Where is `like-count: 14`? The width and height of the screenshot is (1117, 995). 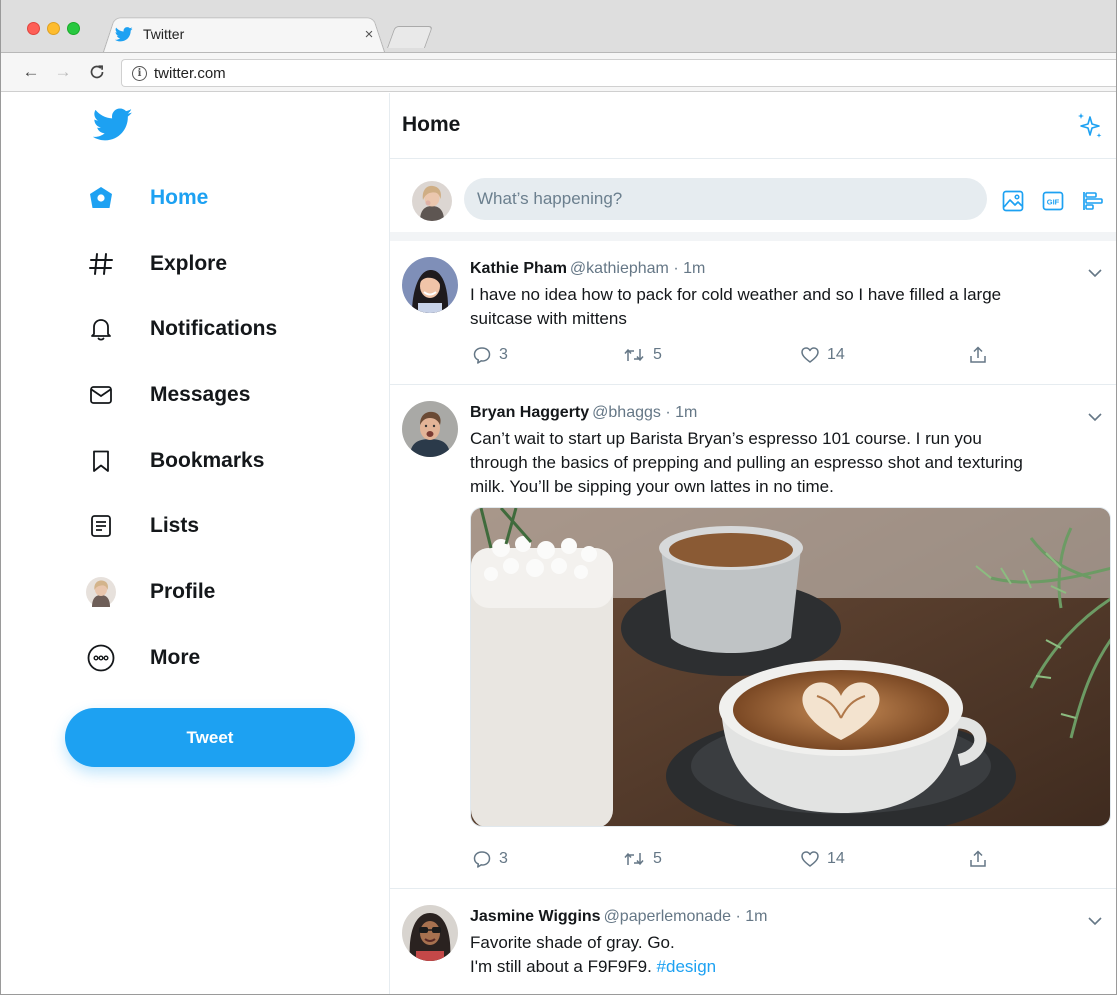
like-count: 14 is located at coordinates (836, 858).